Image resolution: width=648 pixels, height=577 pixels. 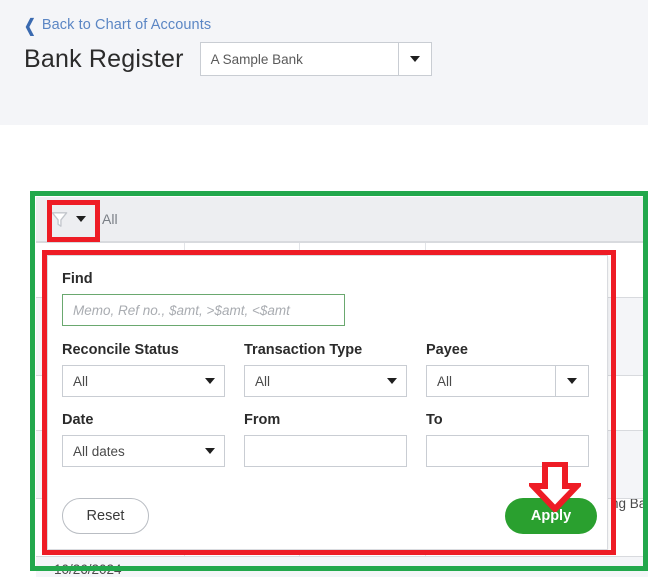 I want to click on register-toolbar: All, so click(x=342, y=219).